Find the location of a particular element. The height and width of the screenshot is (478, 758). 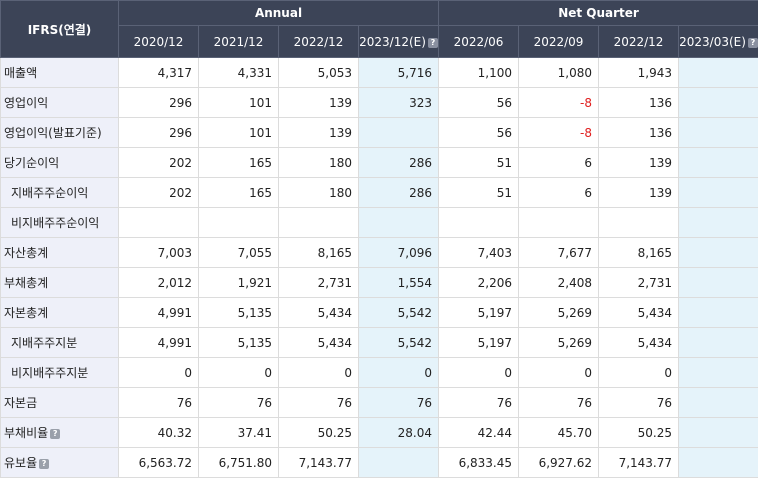

table-cell: 323 is located at coordinates (399, 103).